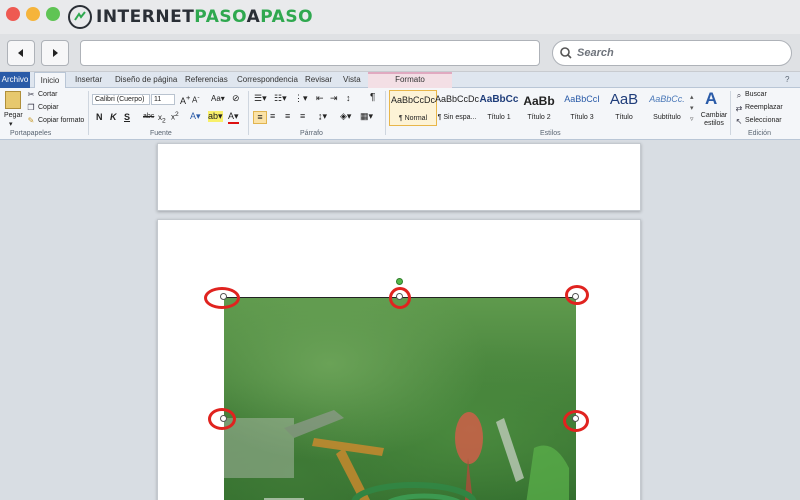 The width and height of the screenshot is (800, 500). I want to click on maximize-window-button, so click(53, 14).